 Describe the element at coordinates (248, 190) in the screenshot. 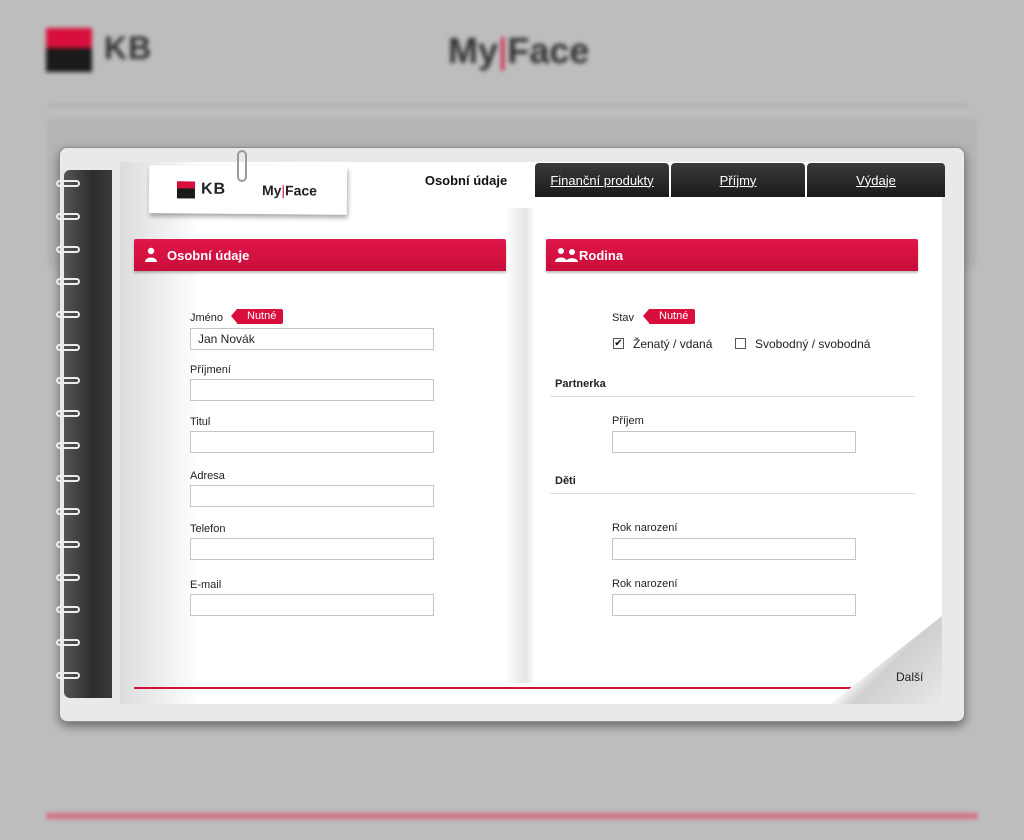

I see `brand-sticker: KB My|Face` at that location.